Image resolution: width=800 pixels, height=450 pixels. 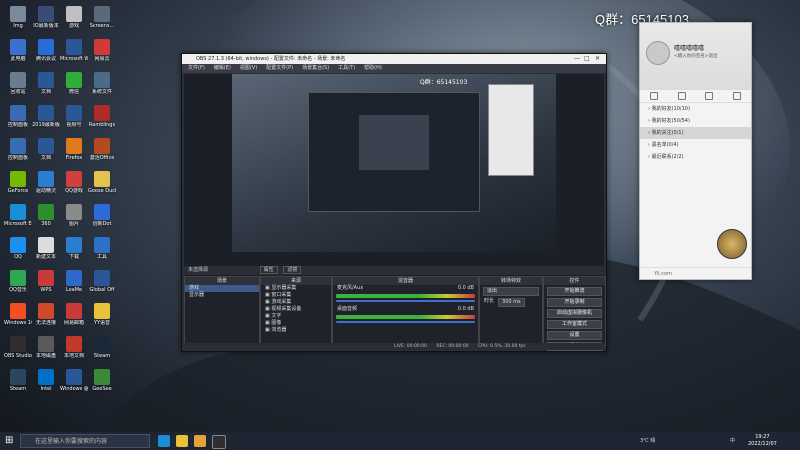 I want to click on desktop-icon: 视频号, so click(x=74, y=116).